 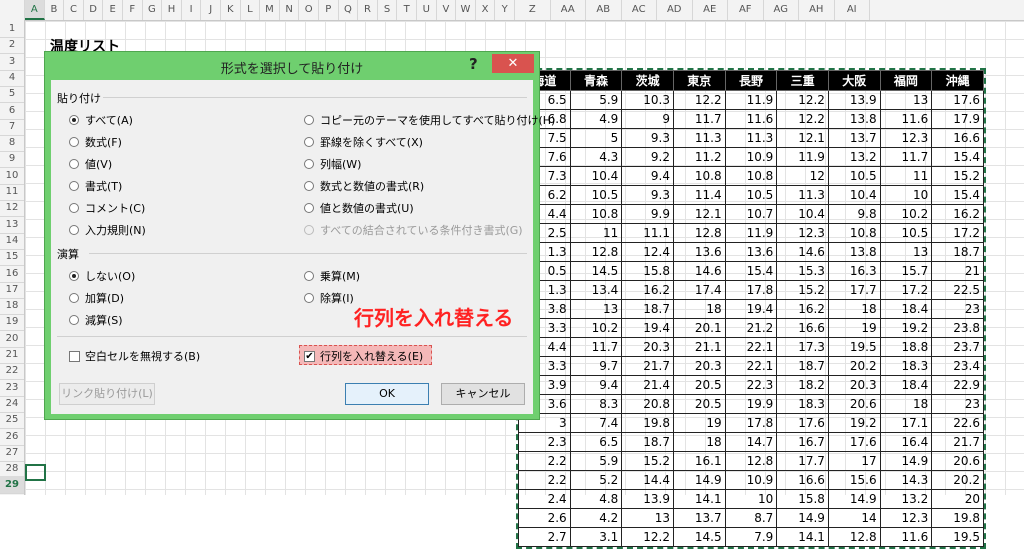 What do you see at coordinates (101, 120) in the screenshot?
I see `radio-option: すべて(A)` at bounding box center [101, 120].